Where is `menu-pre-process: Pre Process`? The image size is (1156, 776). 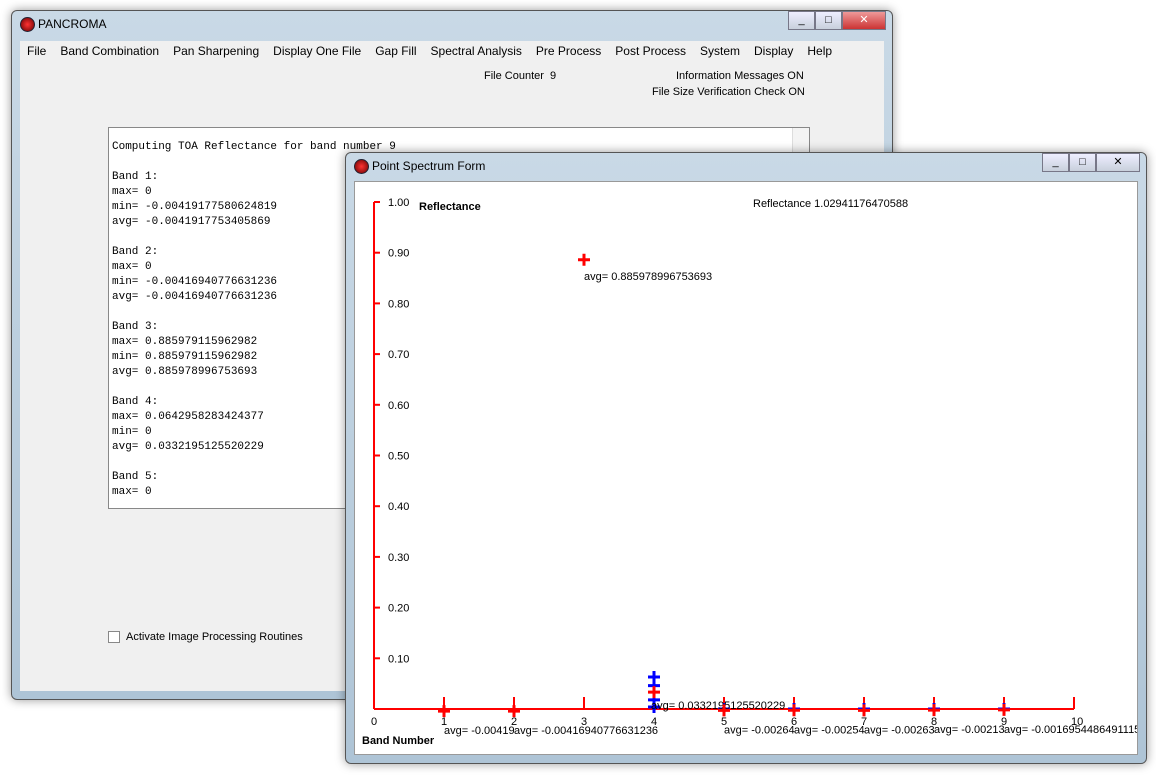
menu-pre-process: Pre Process is located at coordinates (568, 51).